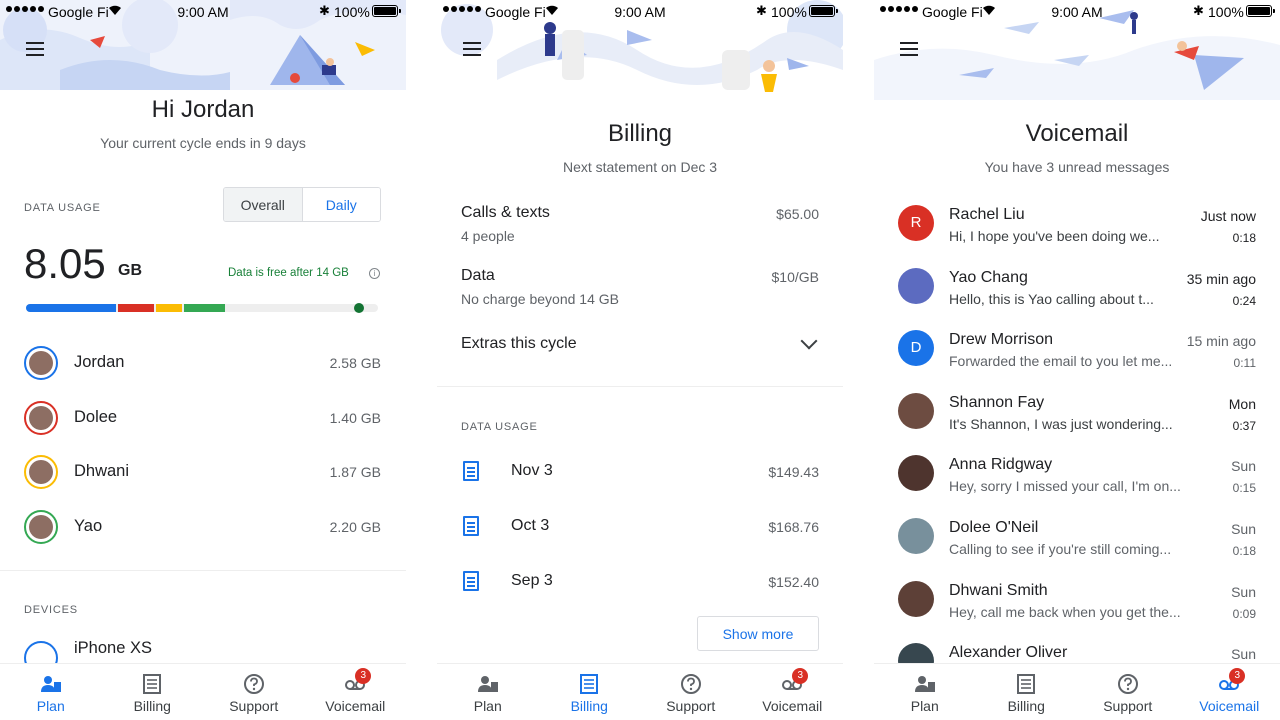 The width and height of the screenshot is (1280, 720). I want to click on nav-label: Support, so click(1128, 706).